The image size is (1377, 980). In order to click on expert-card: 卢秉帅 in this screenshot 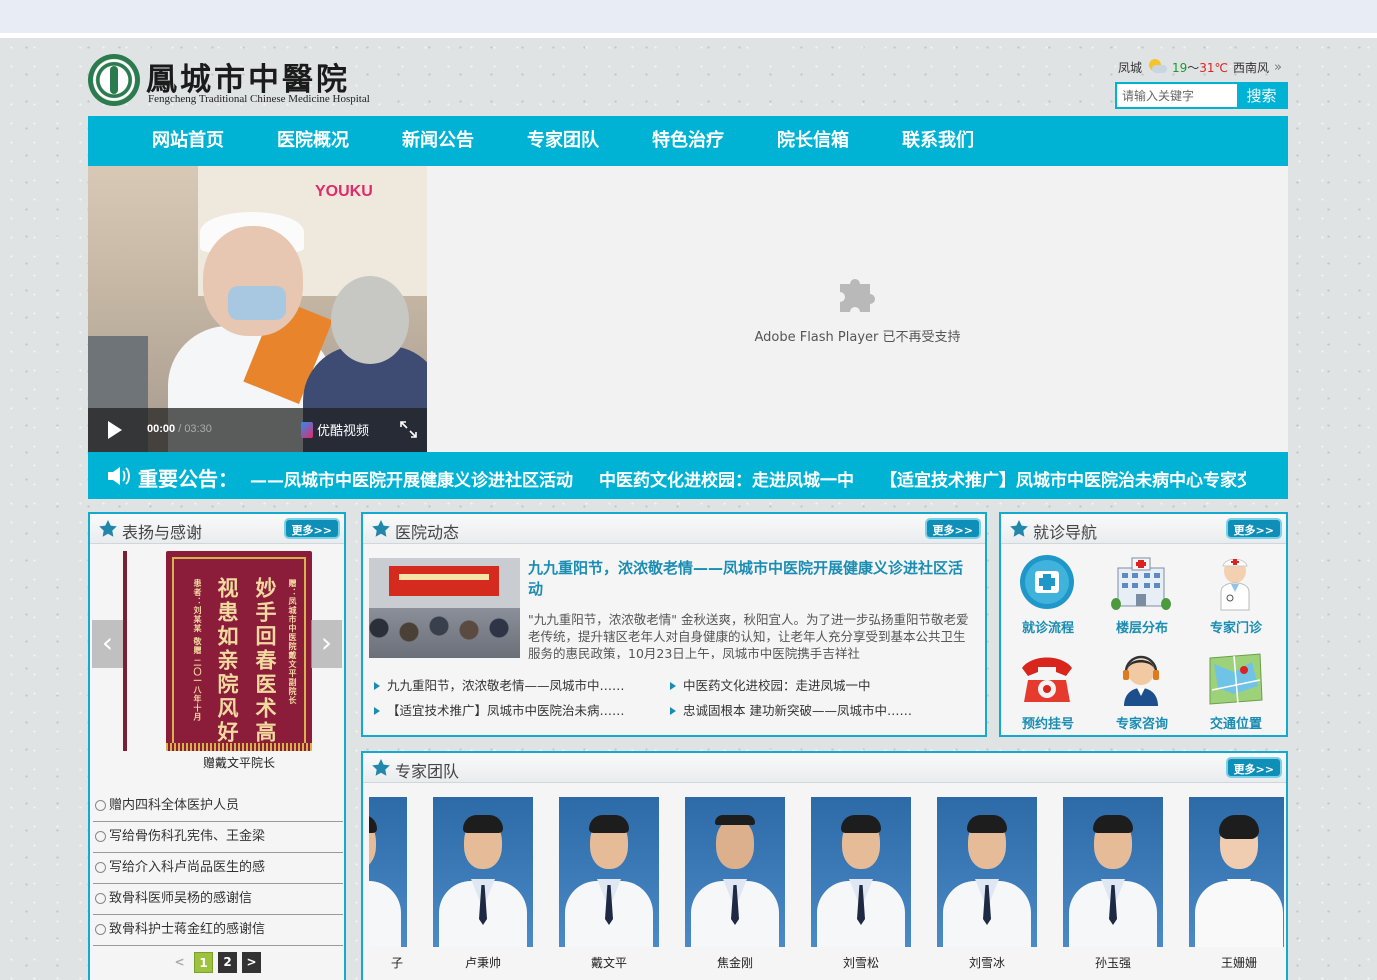, I will do `click(483, 887)`.